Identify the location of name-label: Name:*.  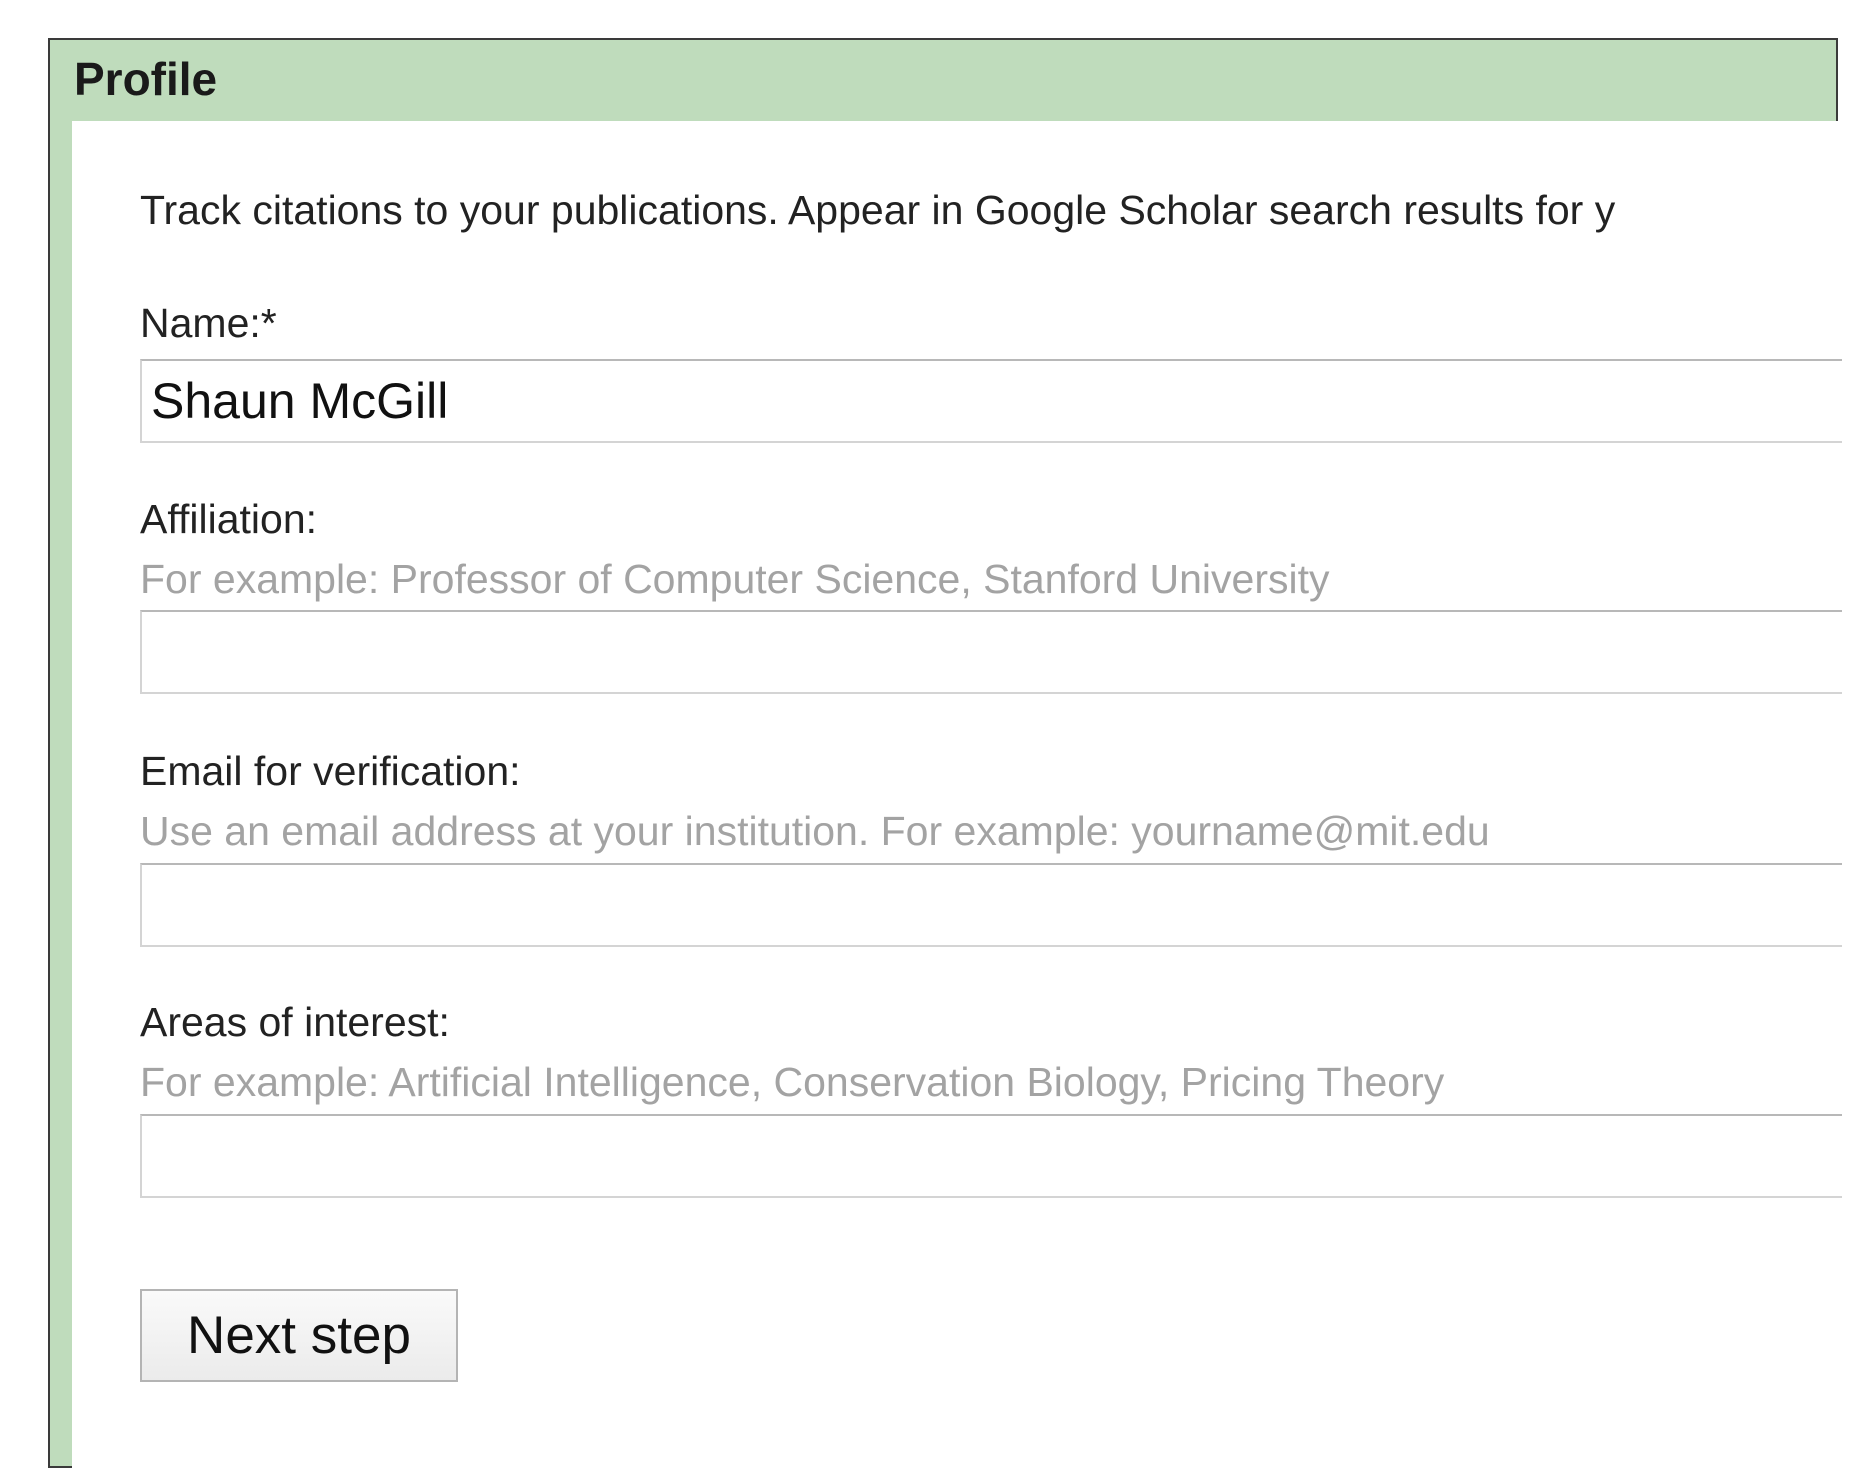
(208, 323).